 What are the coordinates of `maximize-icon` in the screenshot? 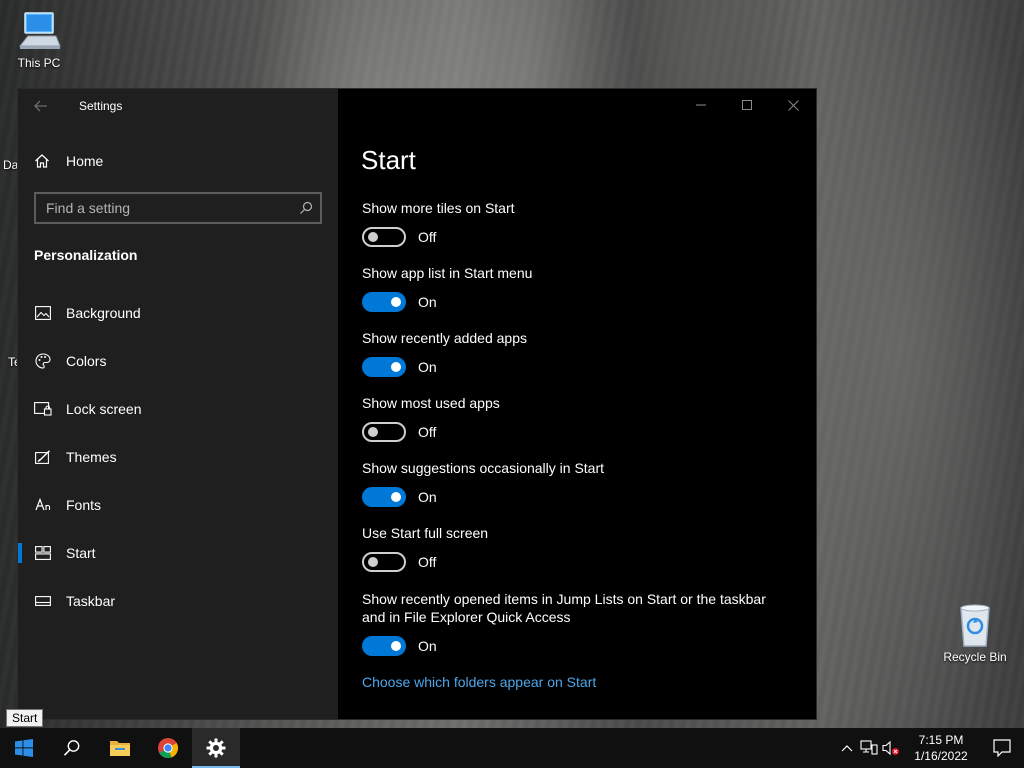 It's located at (747, 105).